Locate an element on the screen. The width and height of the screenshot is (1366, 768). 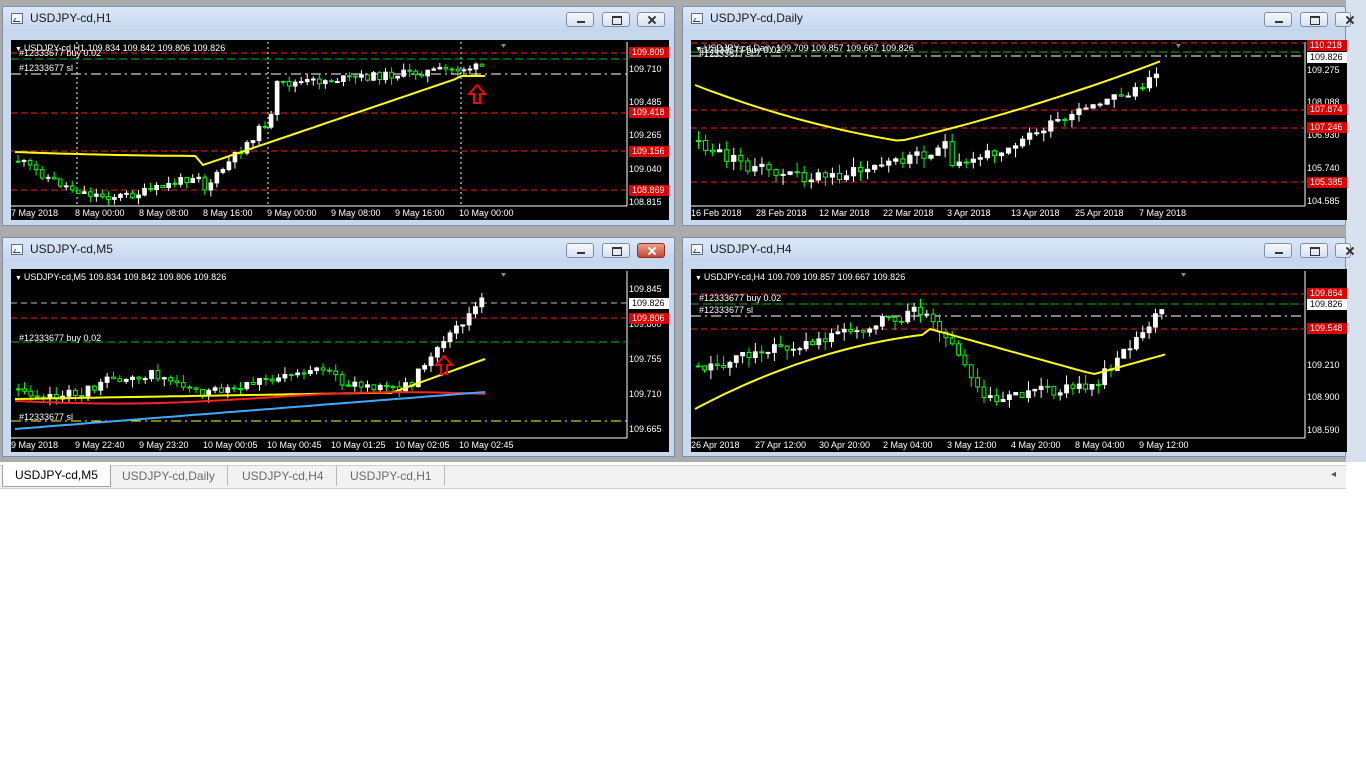
price-axis-label: 104.585 is located at coordinates (1323, 201).